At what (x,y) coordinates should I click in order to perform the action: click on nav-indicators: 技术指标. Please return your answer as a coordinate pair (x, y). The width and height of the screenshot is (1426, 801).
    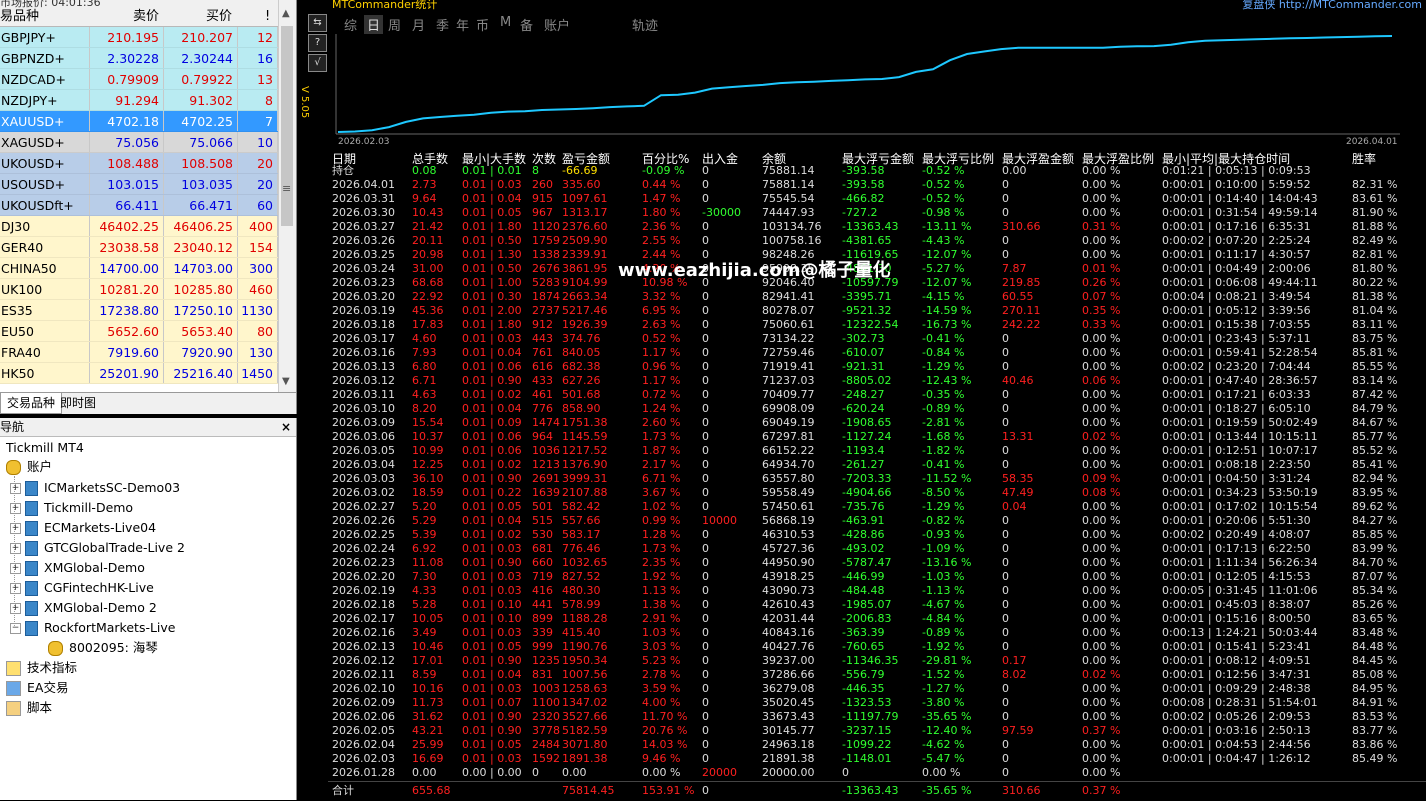
    Looking at the image, I should click on (41, 668).